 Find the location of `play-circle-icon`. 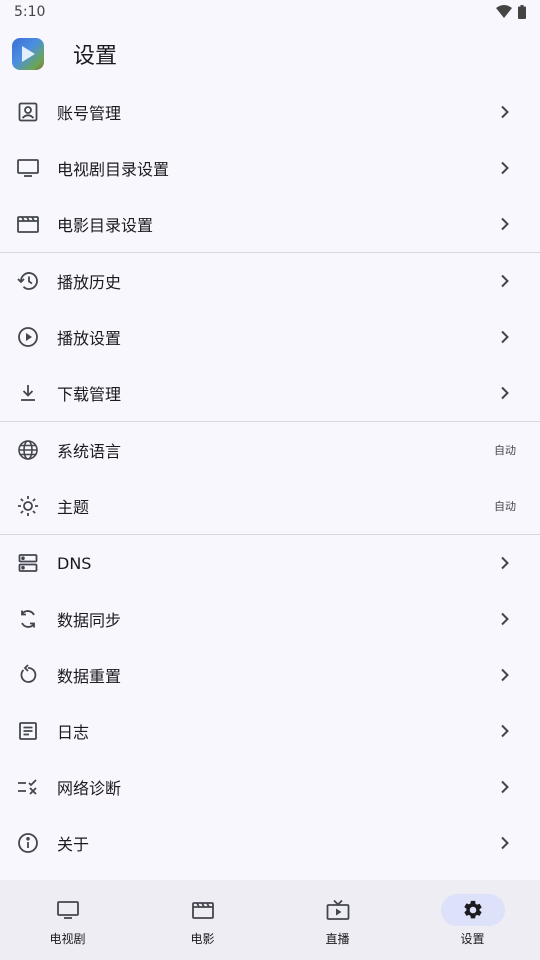

play-circle-icon is located at coordinates (28, 337).